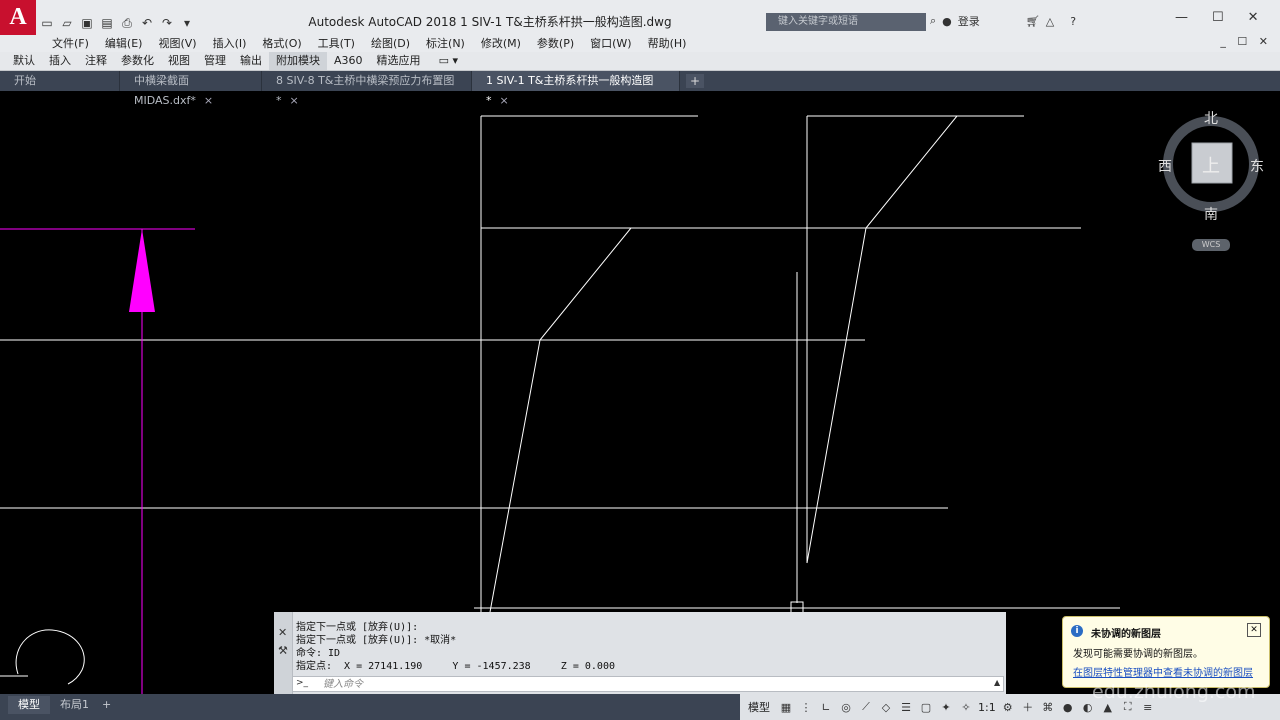  What do you see at coordinates (926, 707) in the screenshot?
I see `selection-cycling-icon: ▢` at bounding box center [926, 707].